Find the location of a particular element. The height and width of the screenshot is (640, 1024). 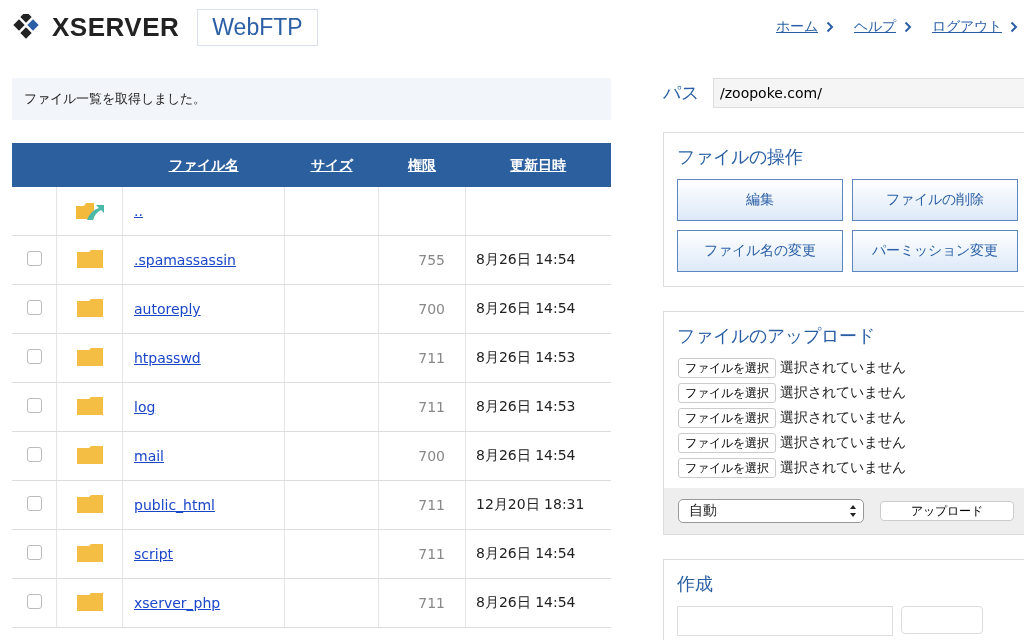

operation-button: パーミッション変更 is located at coordinates (935, 251).